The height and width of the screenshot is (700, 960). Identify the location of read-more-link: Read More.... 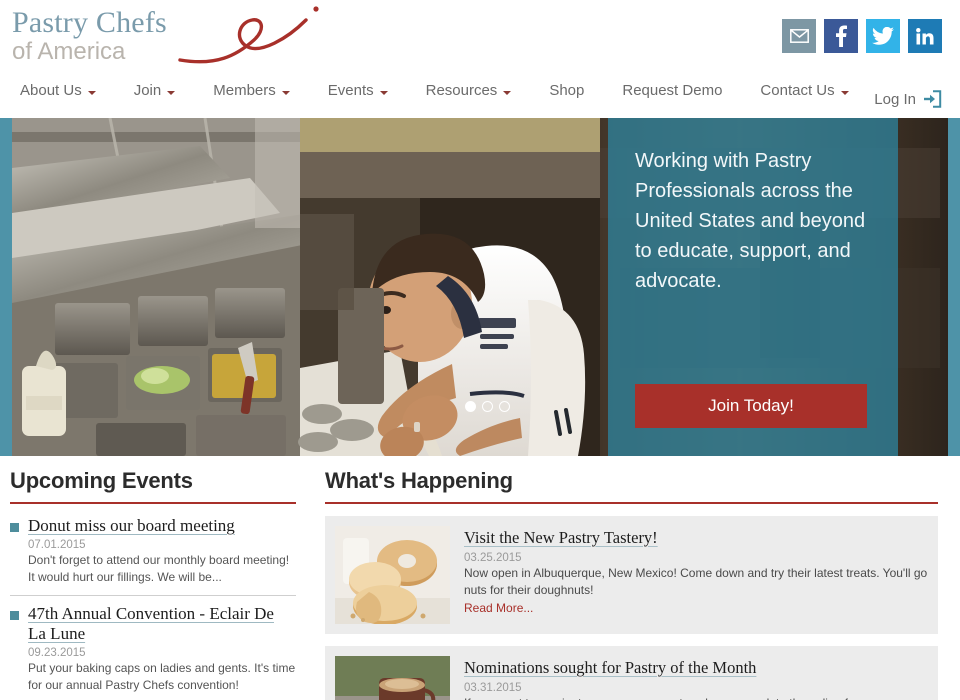
(498, 608).